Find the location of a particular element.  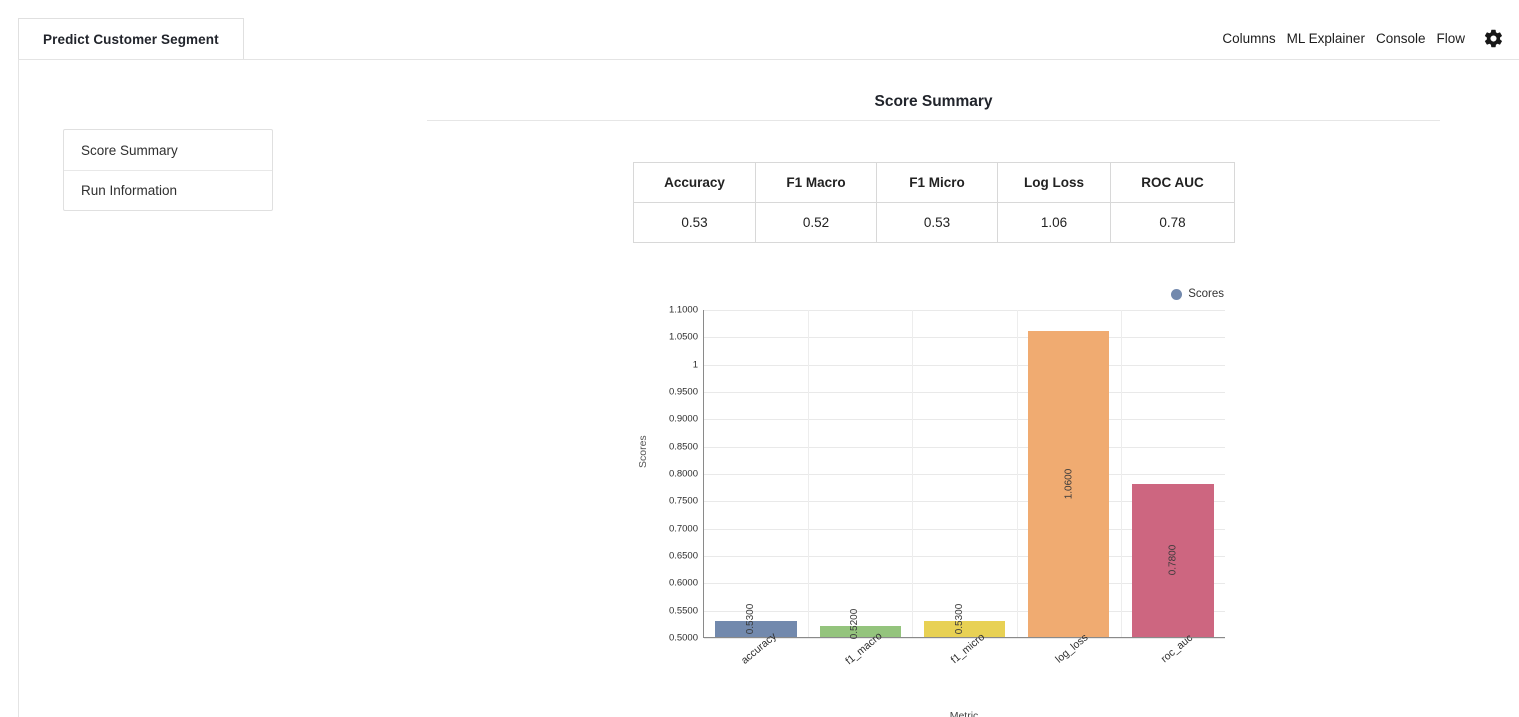

bar-value-label: 0.7800 is located at coordinates (1173, 560).